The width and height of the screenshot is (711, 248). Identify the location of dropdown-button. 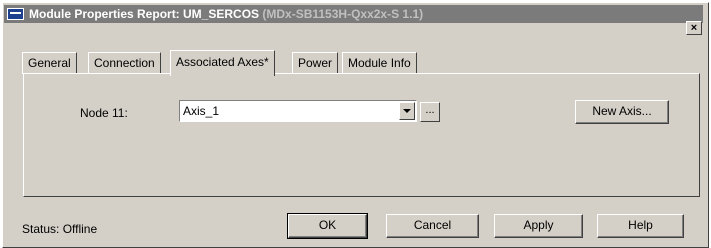
(407, 111).